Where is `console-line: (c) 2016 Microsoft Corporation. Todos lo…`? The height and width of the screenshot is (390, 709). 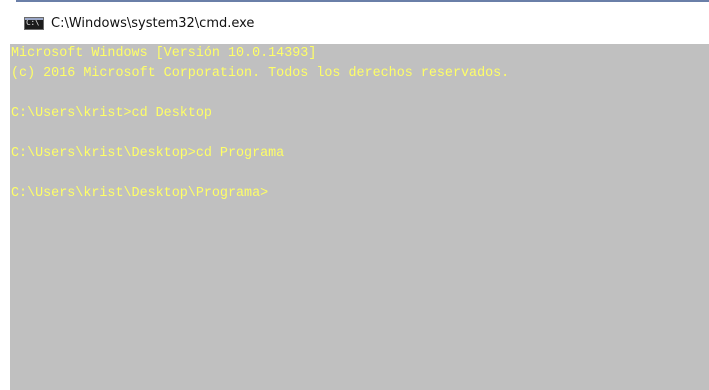 console-line: (c) 2016 Microsoft Corporation. Todos lo… is located at coordinates (260, 73).